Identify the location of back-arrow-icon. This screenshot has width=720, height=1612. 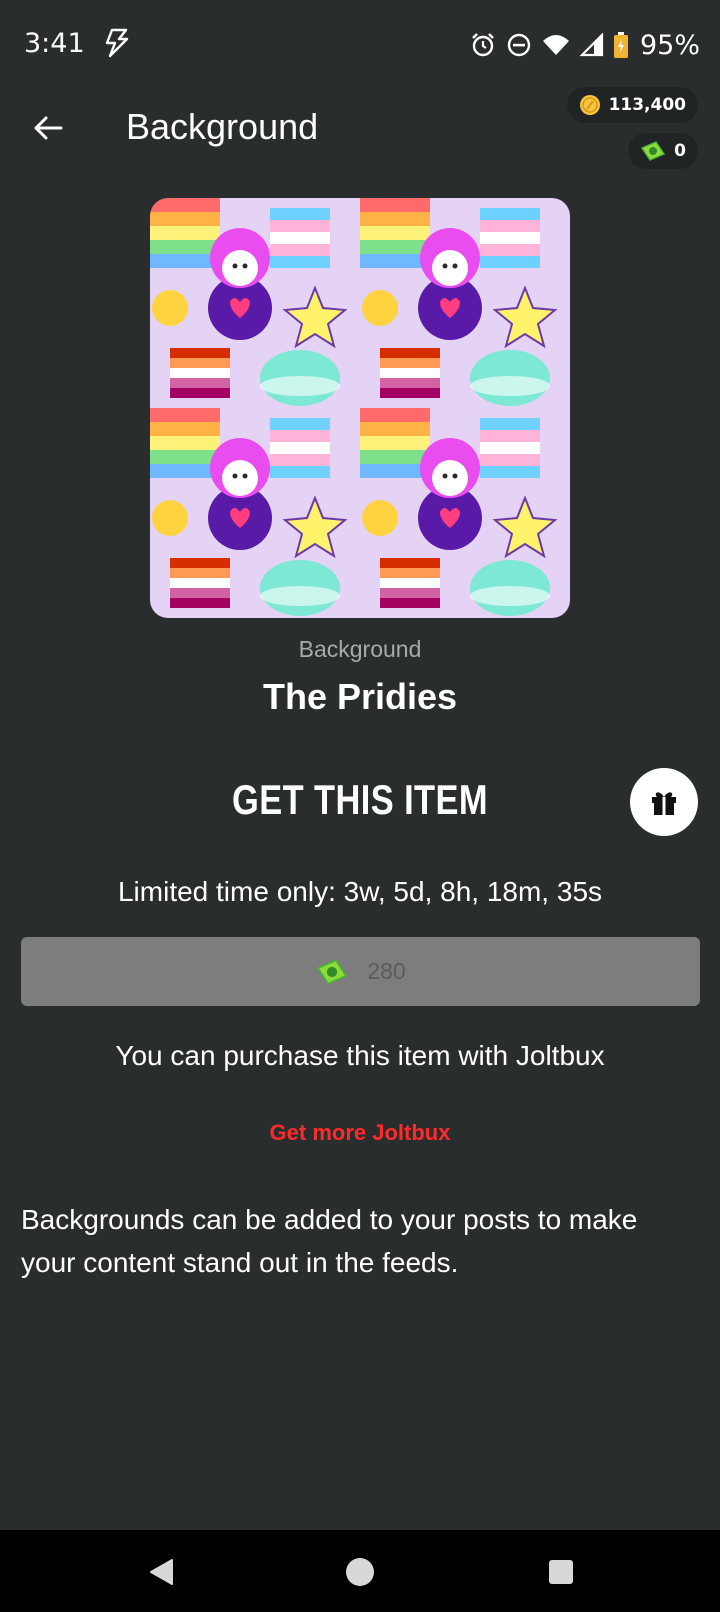
(48, 128).